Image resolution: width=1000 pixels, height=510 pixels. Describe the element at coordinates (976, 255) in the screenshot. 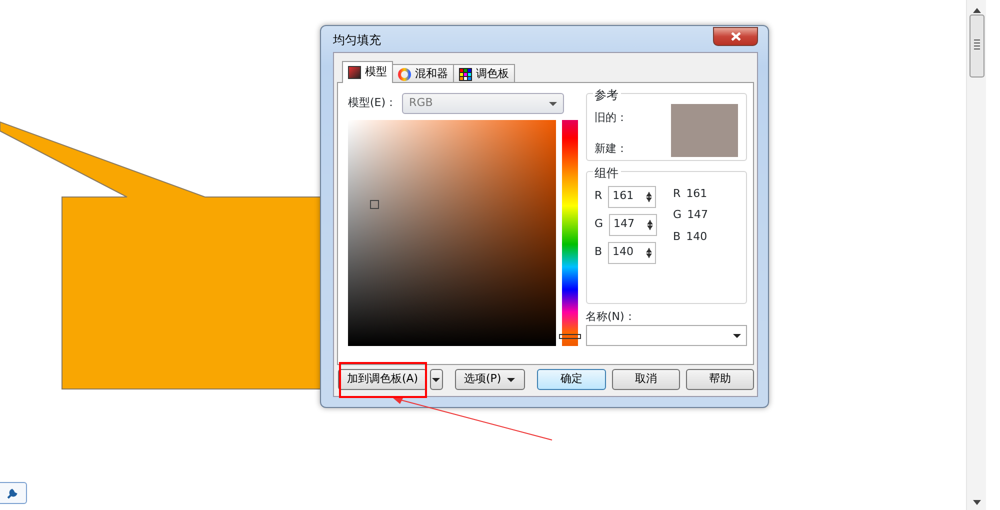

I see `scrollbar` at that location.